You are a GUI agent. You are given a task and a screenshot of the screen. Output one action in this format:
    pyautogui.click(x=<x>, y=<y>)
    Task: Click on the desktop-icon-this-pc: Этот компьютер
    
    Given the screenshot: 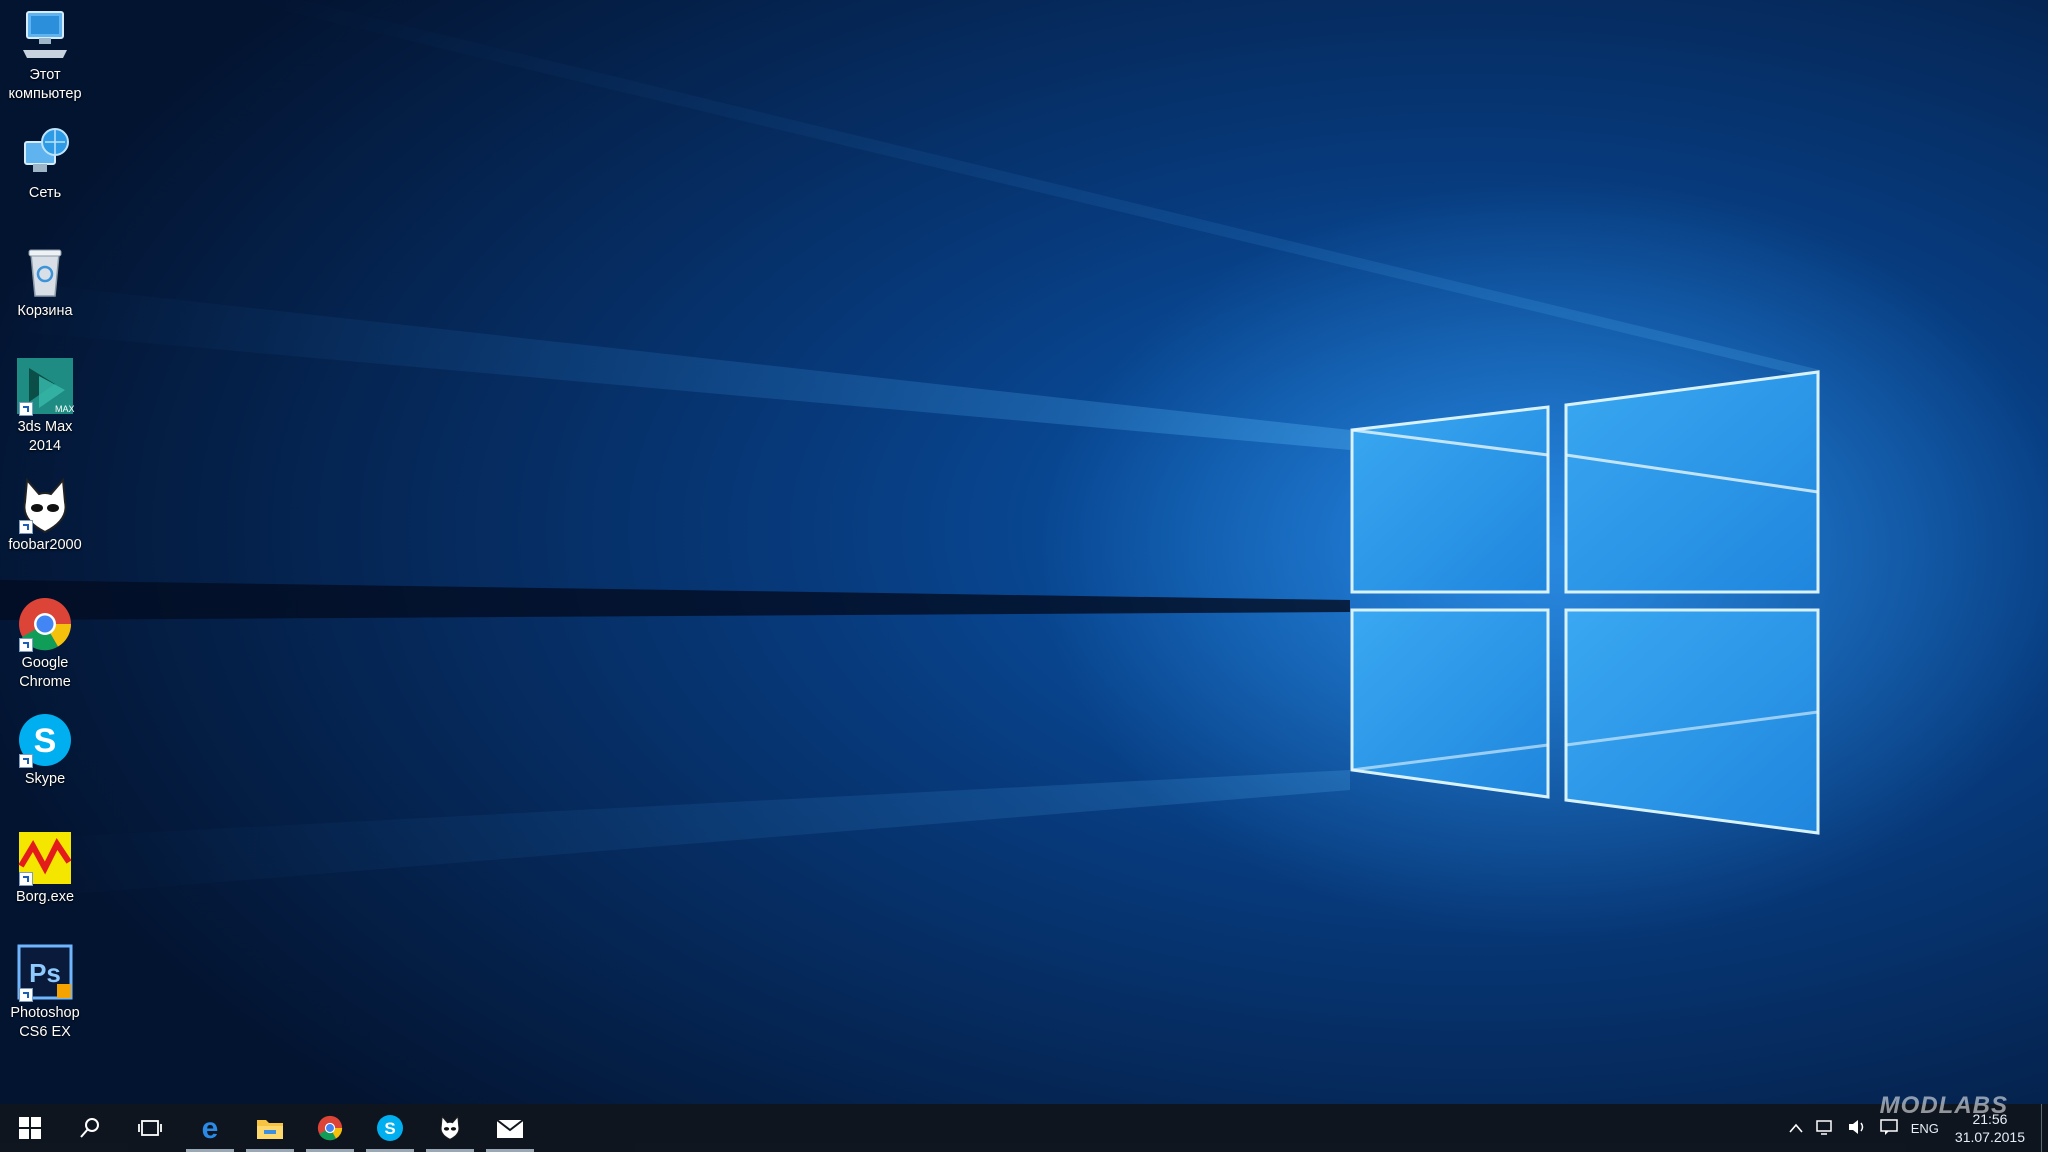 What is the action you would take?
    pyautogui.click(x=45, y=55)
    